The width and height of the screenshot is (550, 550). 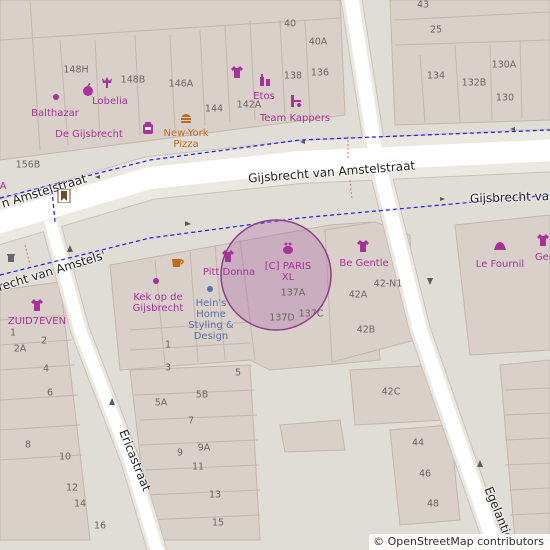 What do you see at coordinates (311, 314) in the screenshot?
I see `house-number: 137C` at bounding box center [311, 314].